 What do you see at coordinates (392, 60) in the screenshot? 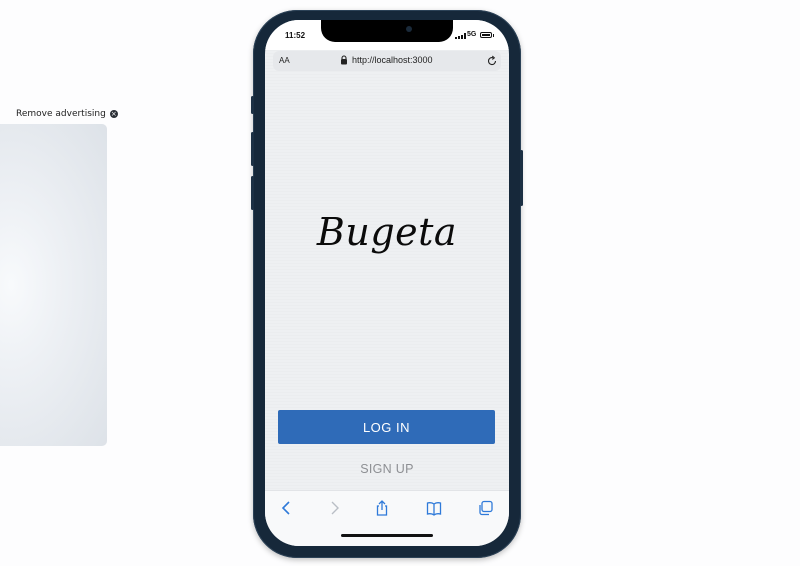
I see `url-text: http://localhost:3000` at bounding box center [392, 60].